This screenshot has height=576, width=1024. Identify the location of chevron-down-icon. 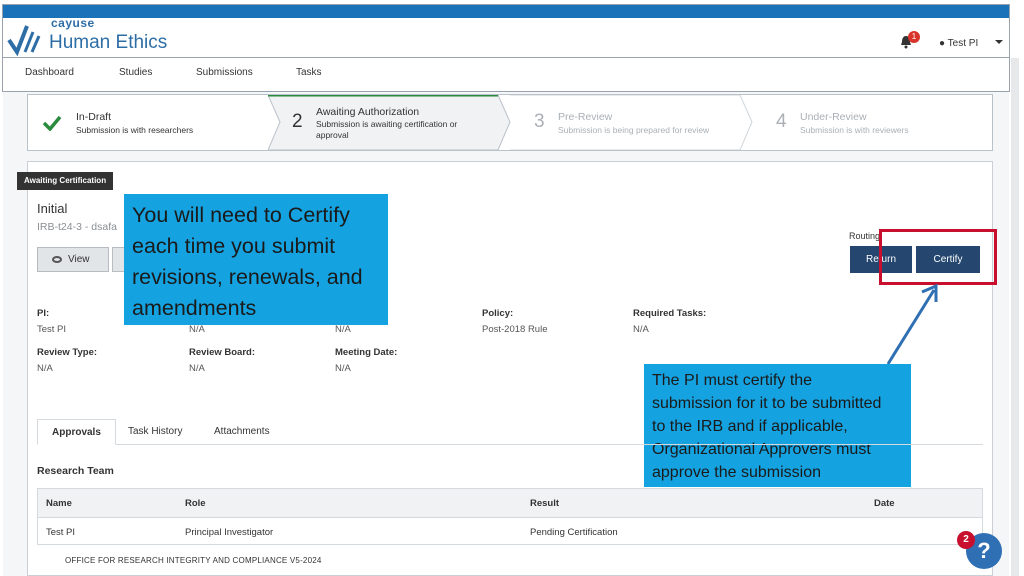
(999, 42).